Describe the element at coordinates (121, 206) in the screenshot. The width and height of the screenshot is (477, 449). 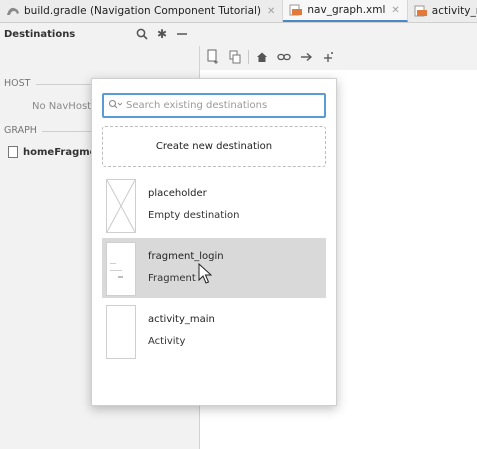
I see `placeholder-thumbnail` at that location.